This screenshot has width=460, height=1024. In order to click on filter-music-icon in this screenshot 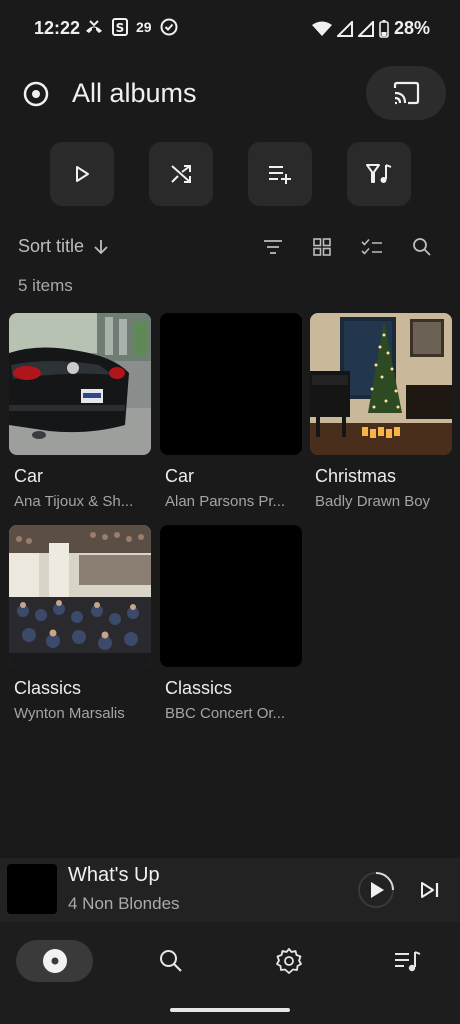, I will do `click(379, 173)`.